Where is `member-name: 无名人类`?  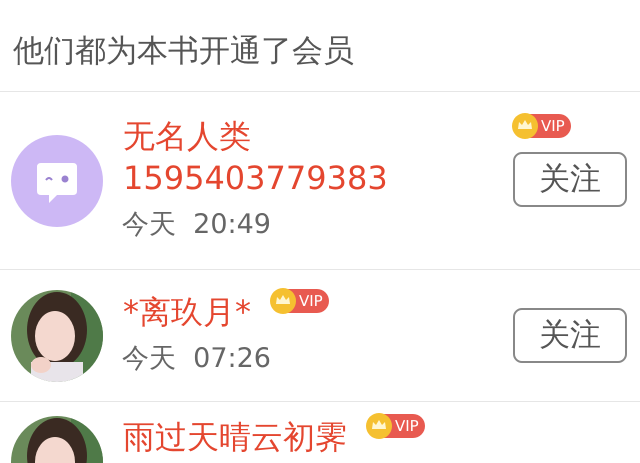 member-name: 无名人类 is located at coordinates (187, 137).